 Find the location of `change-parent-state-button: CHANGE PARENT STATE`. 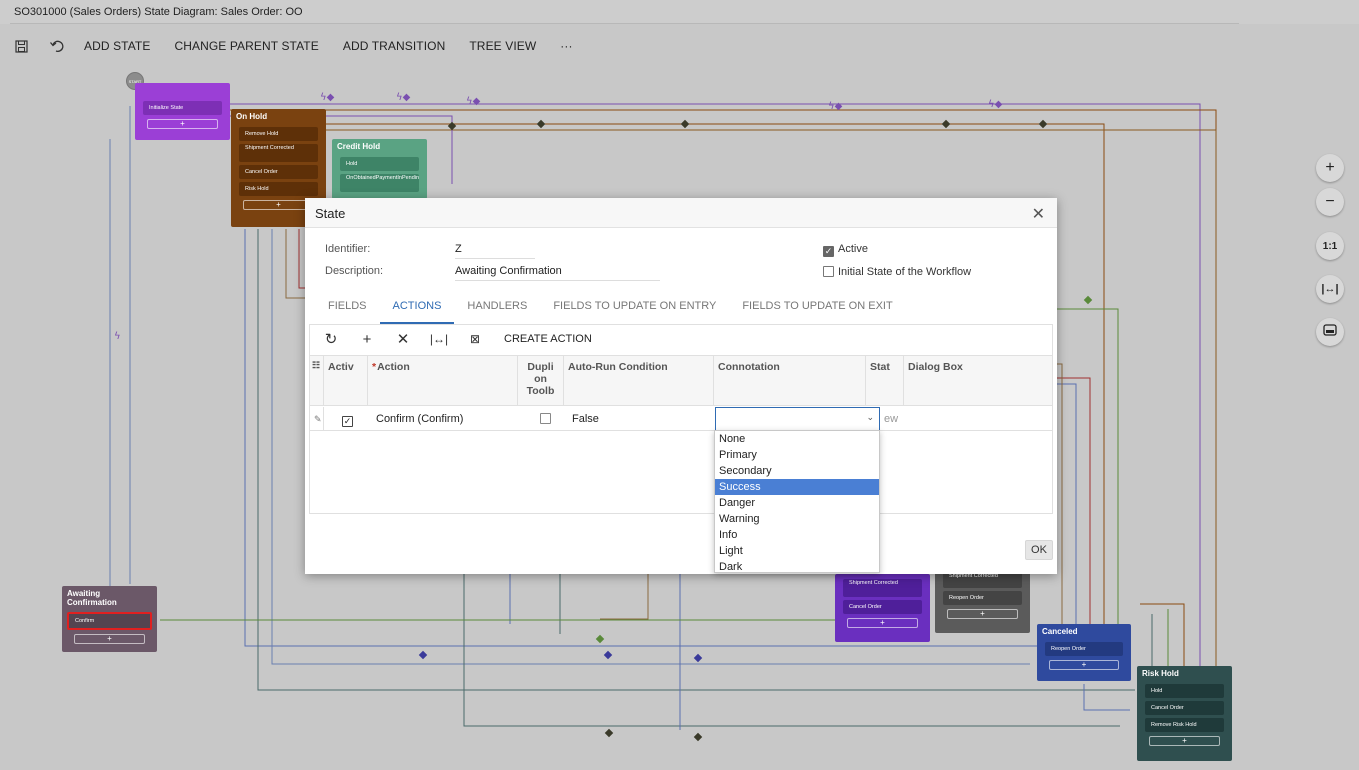

change-parent-state-button: CHANGE PARENT STATE is located at coordinates (246, 46).